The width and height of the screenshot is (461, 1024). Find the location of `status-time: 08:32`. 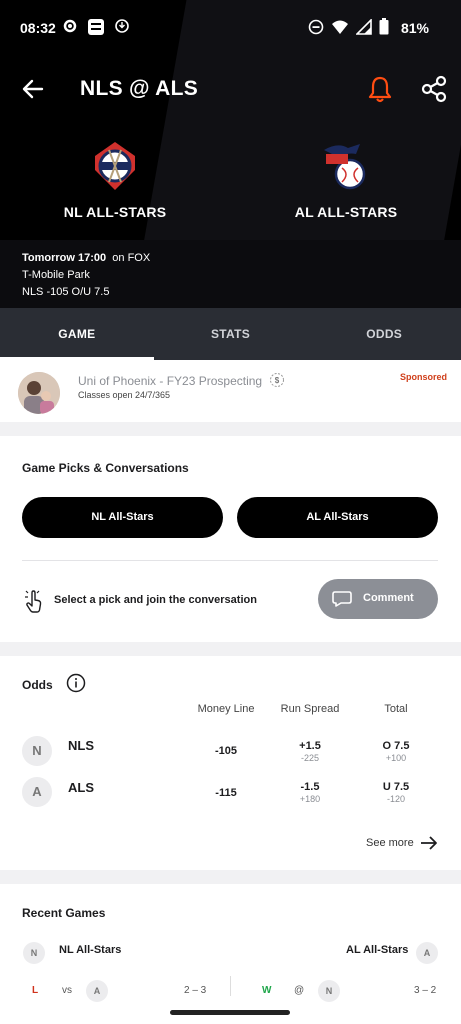

status-time: 08:32 is located at coordinates (38, 28).